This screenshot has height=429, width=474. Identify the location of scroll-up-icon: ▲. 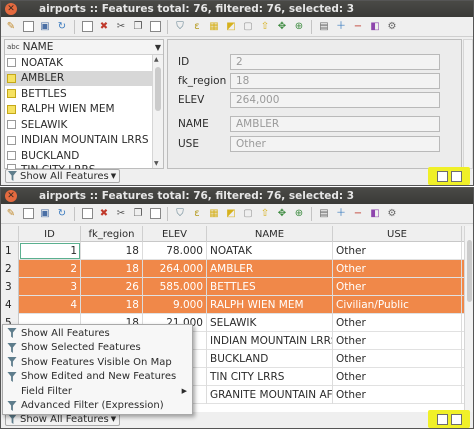
(156, 59).